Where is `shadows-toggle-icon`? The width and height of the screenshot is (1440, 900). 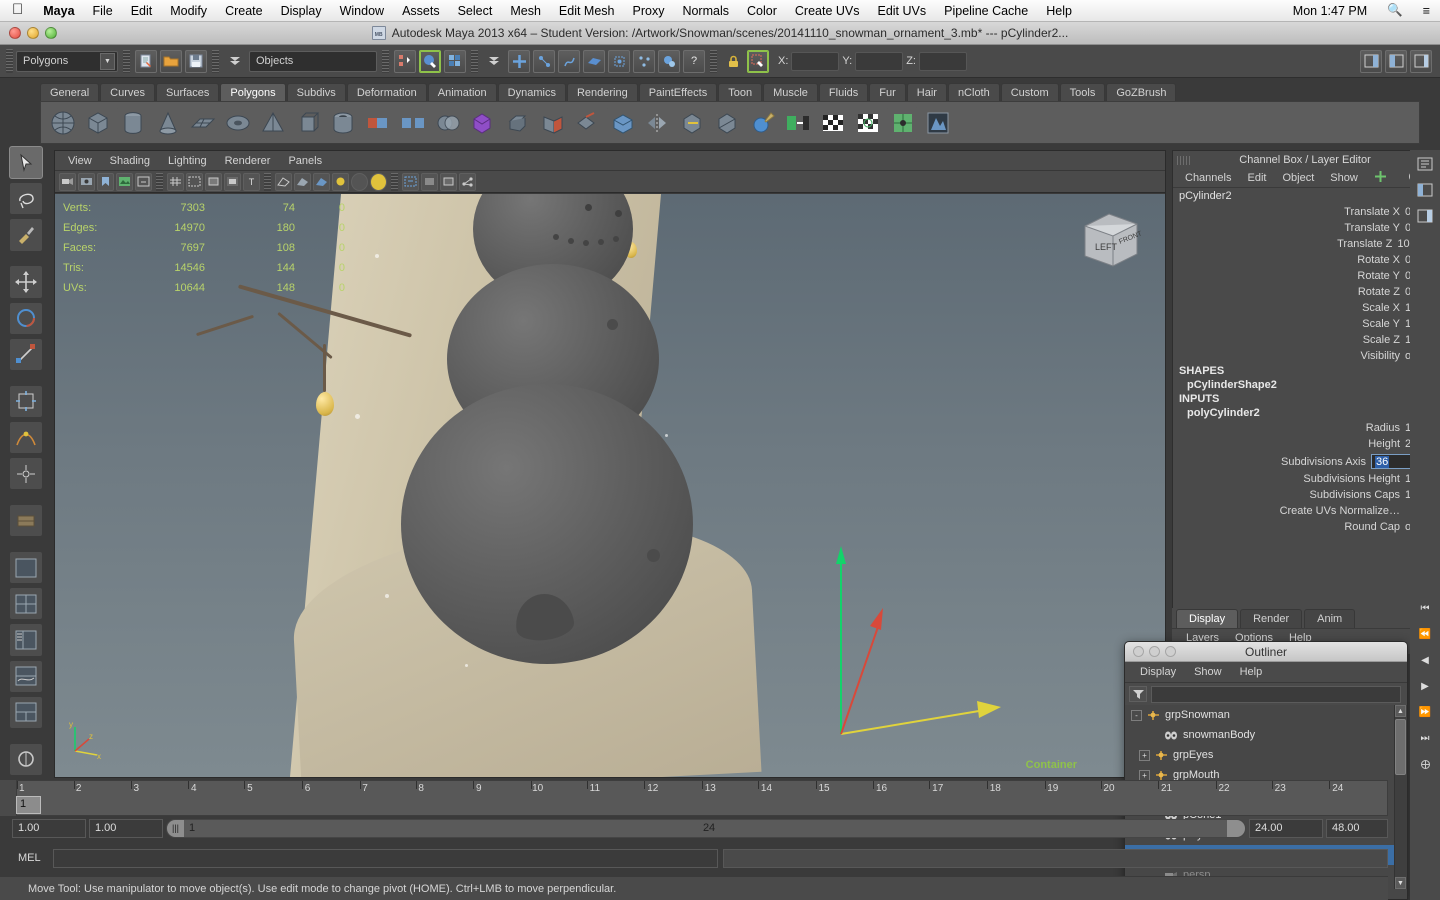
shadows-toggle-icon is located at coordinates (359, 181).